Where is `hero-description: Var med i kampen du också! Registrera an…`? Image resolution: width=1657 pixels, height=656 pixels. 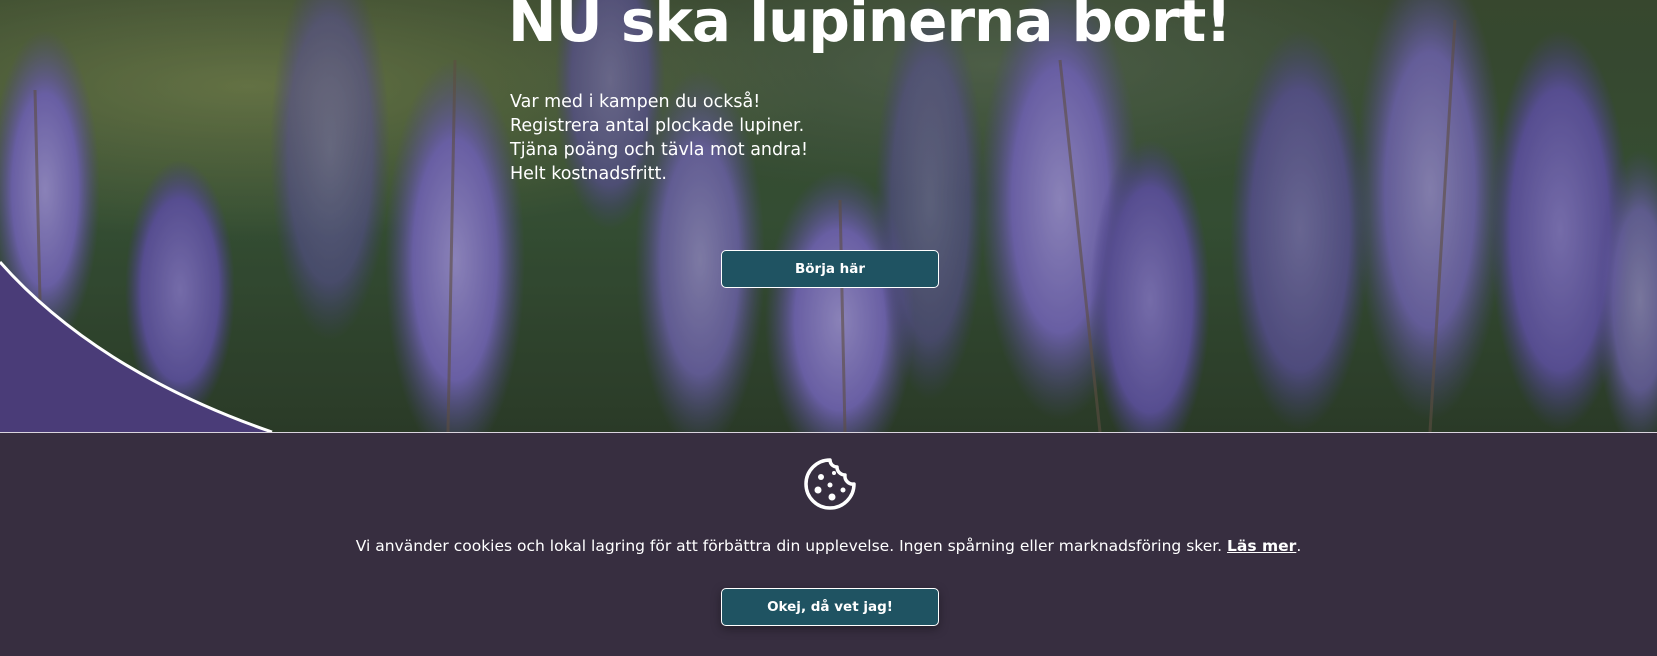 hero-description: Var med i kampen du också! Registrera an… is located at coordinates (659, 138).